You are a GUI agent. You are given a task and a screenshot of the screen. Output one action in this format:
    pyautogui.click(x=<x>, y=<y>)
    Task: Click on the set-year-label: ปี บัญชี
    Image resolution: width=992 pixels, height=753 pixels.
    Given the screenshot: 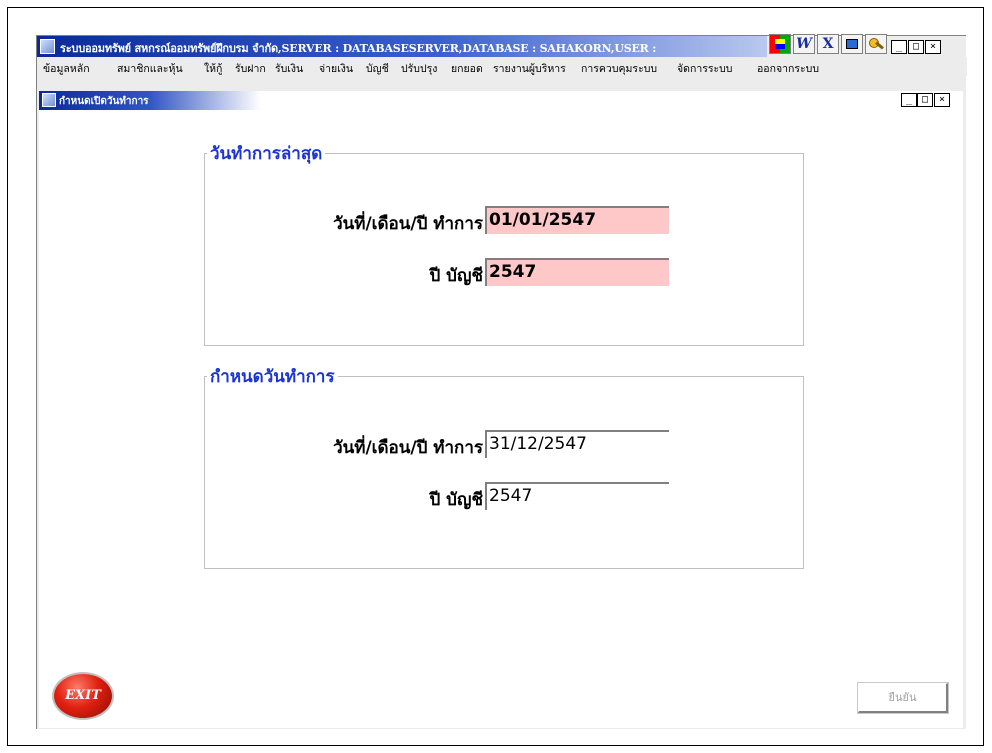 What is the action you would take?
    pyautogui.click(x=456, y=500)
    